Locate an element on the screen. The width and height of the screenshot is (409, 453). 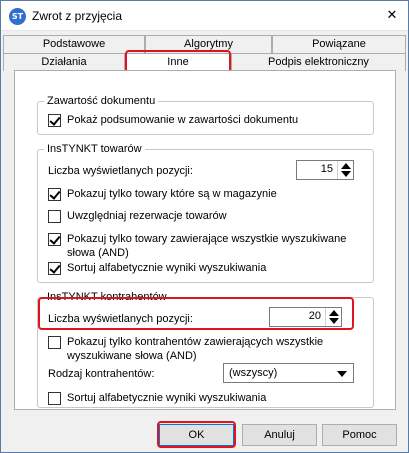
checkbox-row-reservations: Uwzględniaj rezerwacje towarów is located at coordinates (137, 216).